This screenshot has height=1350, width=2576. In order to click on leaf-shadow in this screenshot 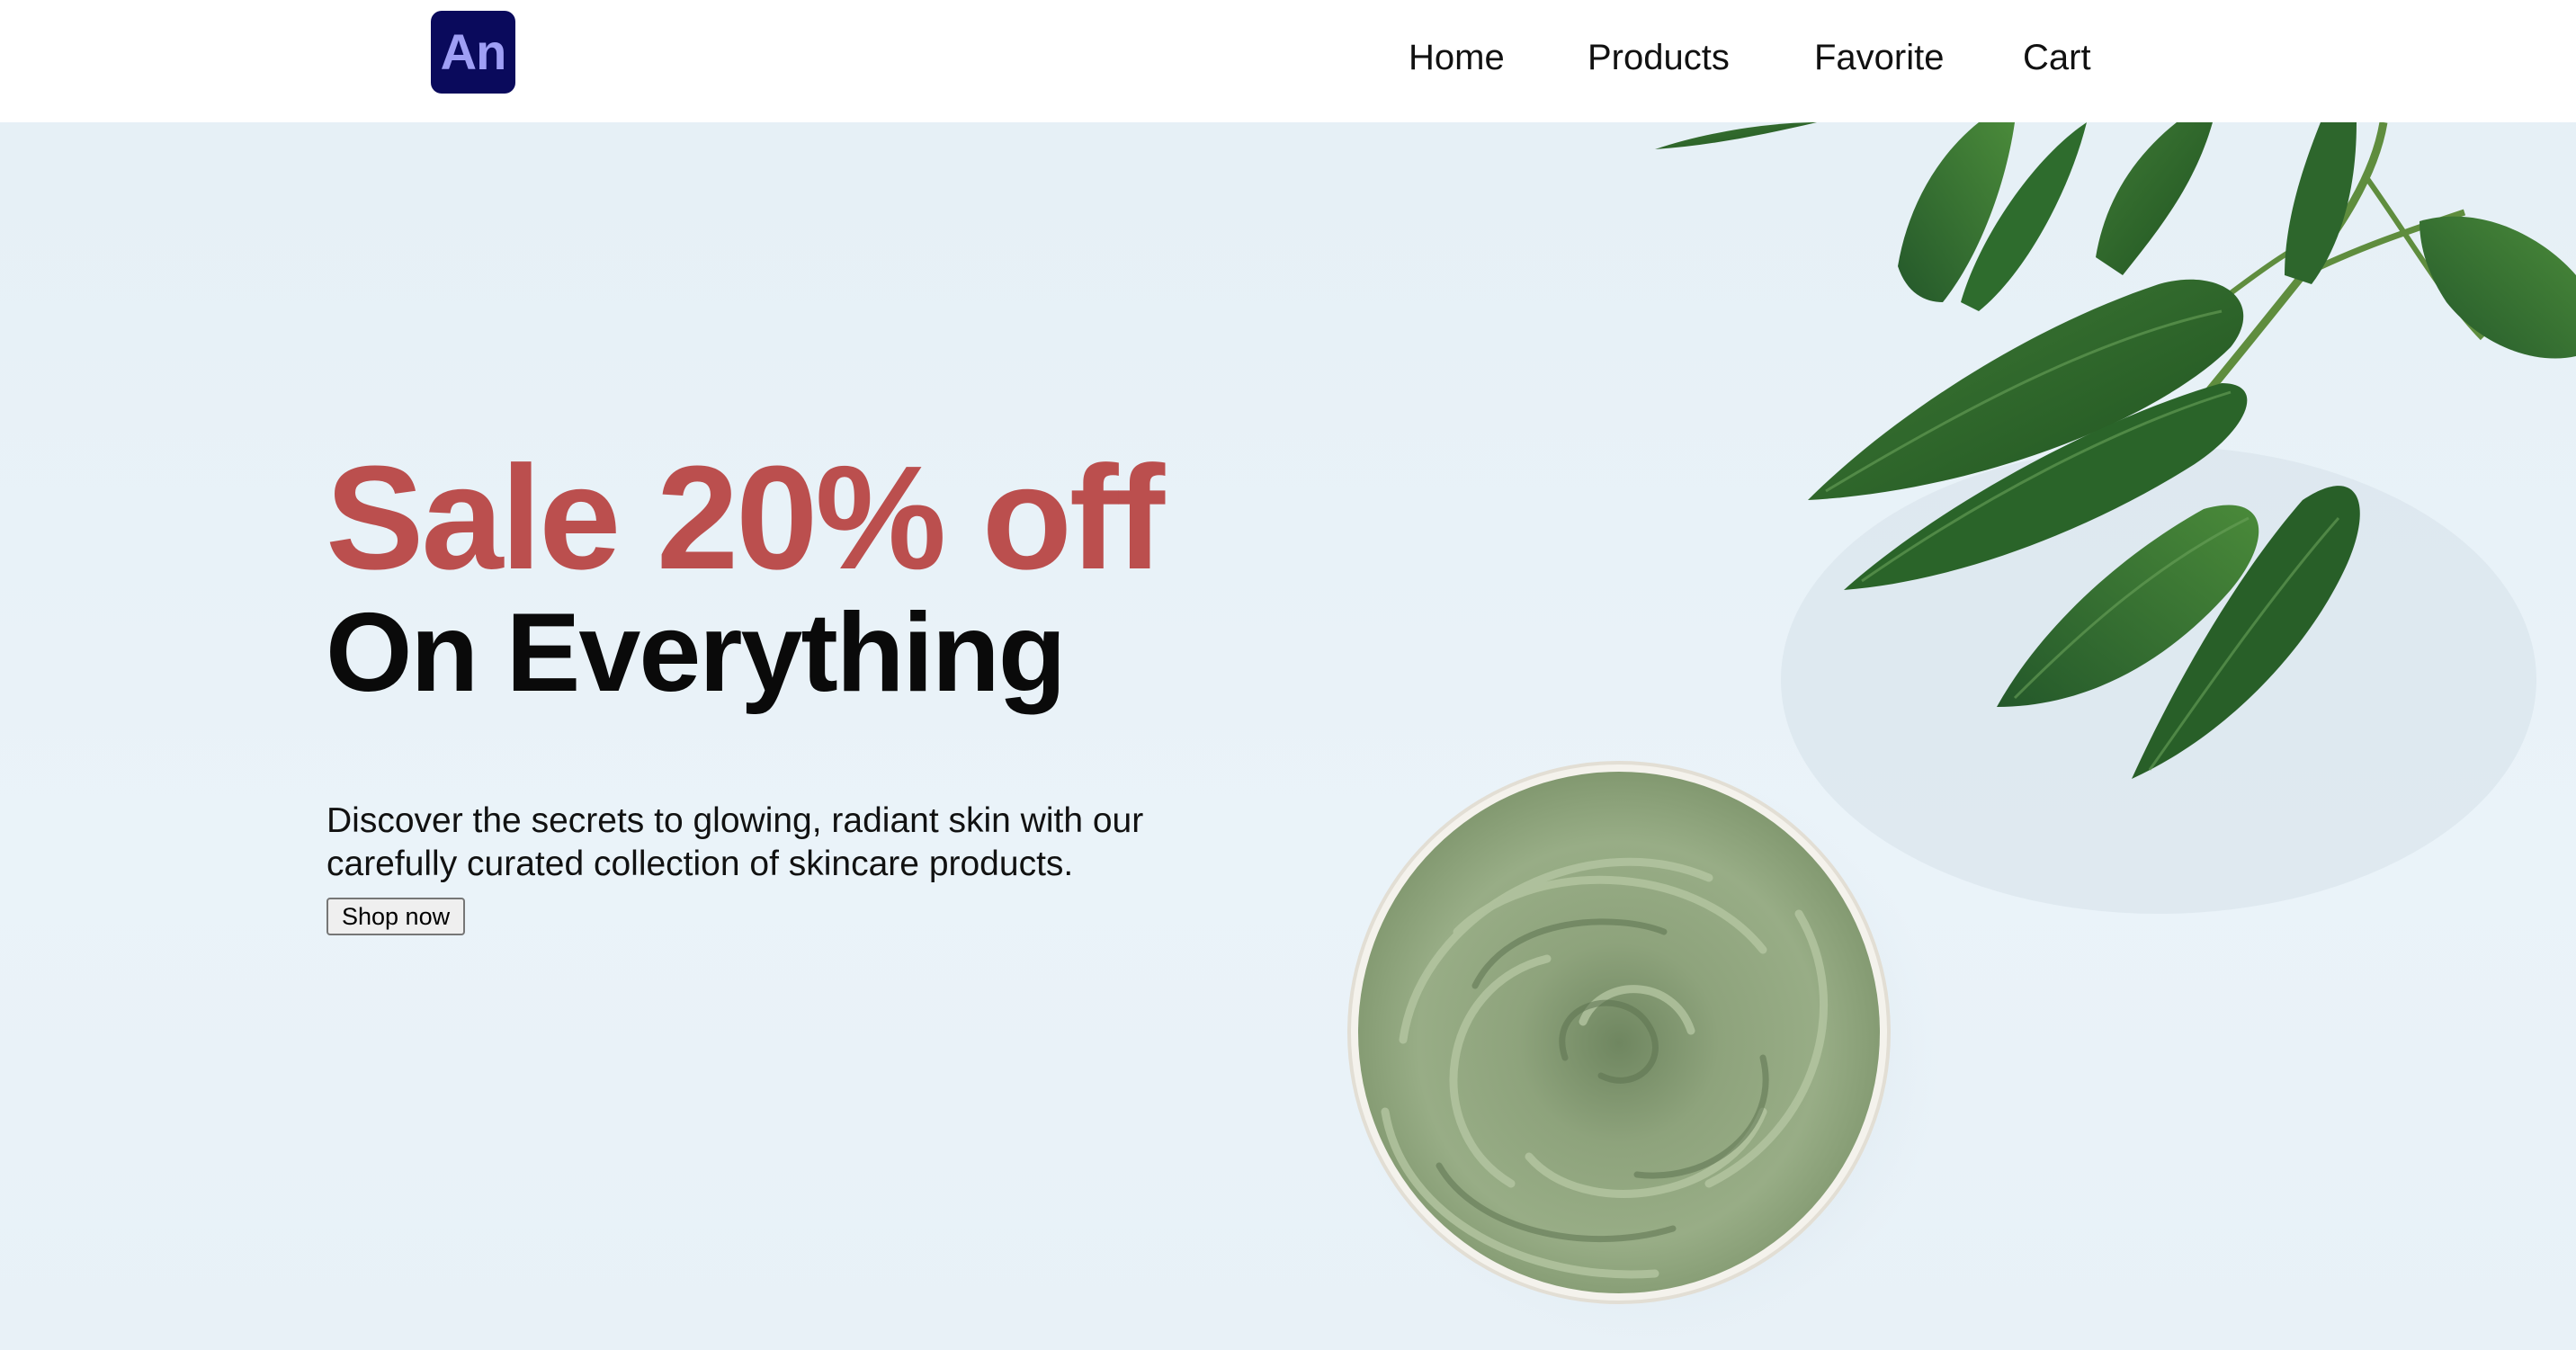, I will do `click(2158, 680)`.